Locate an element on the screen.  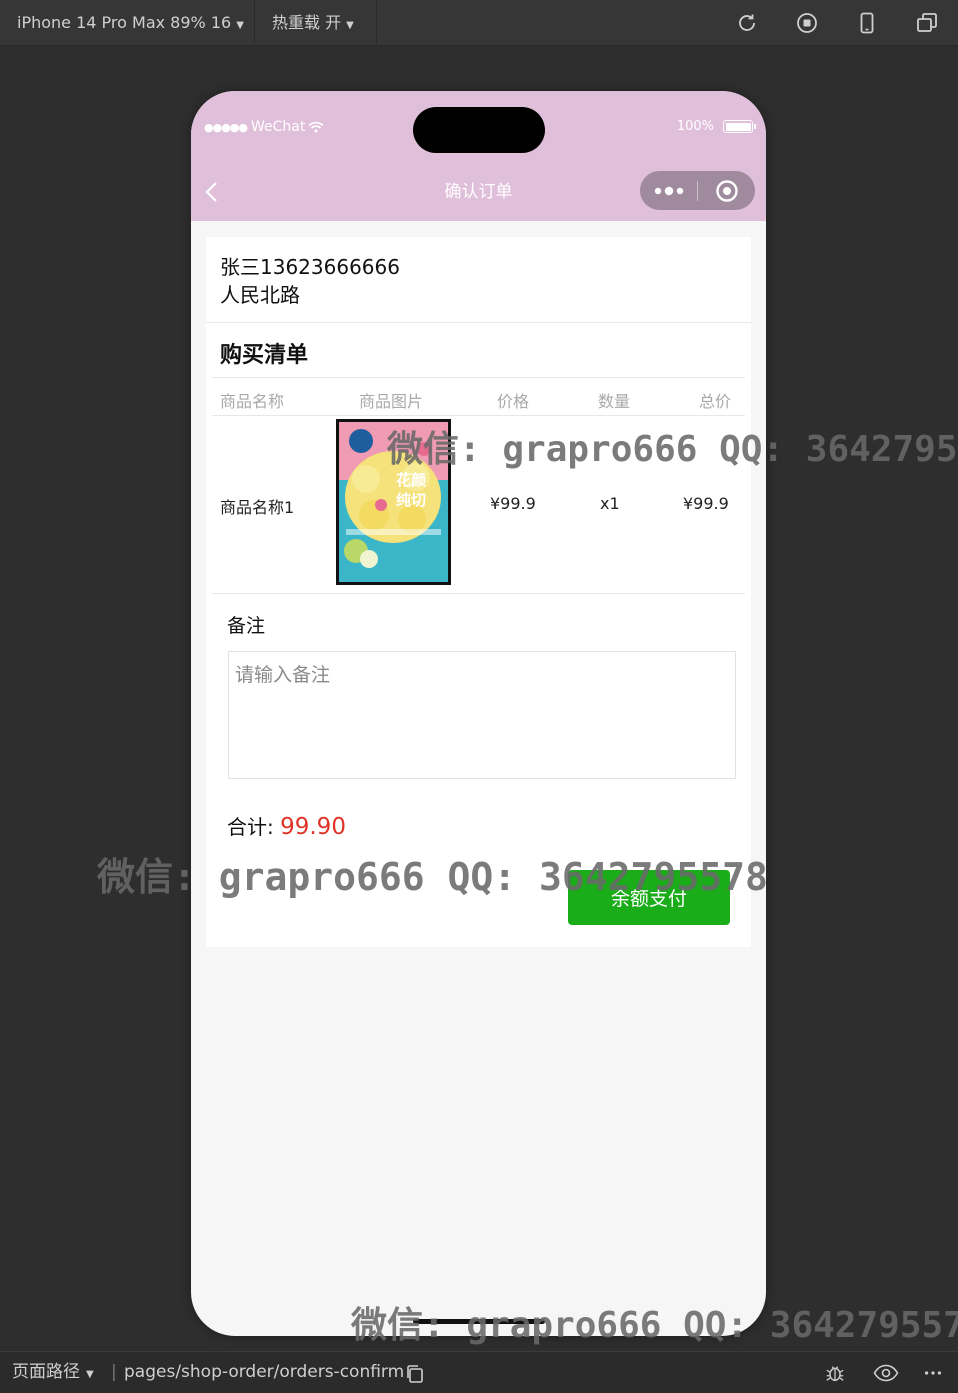
item-name: 商品名称1 is located at coordinates (257, 507).